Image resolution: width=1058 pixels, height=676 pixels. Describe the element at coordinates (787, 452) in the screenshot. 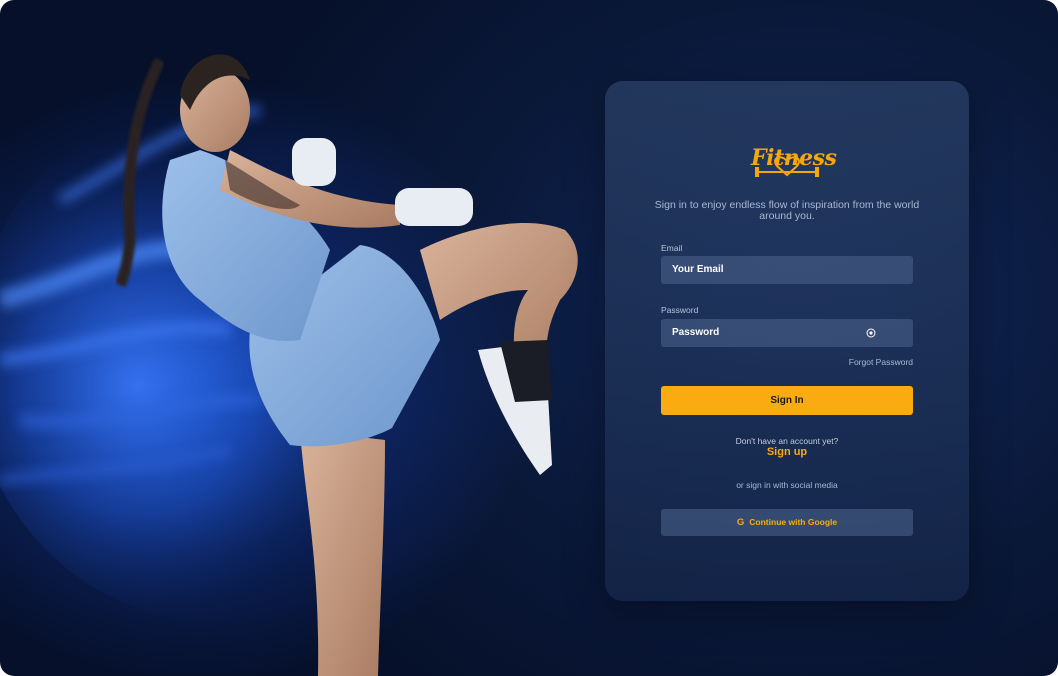

I see `sign-up-link: Sign up` at that location.